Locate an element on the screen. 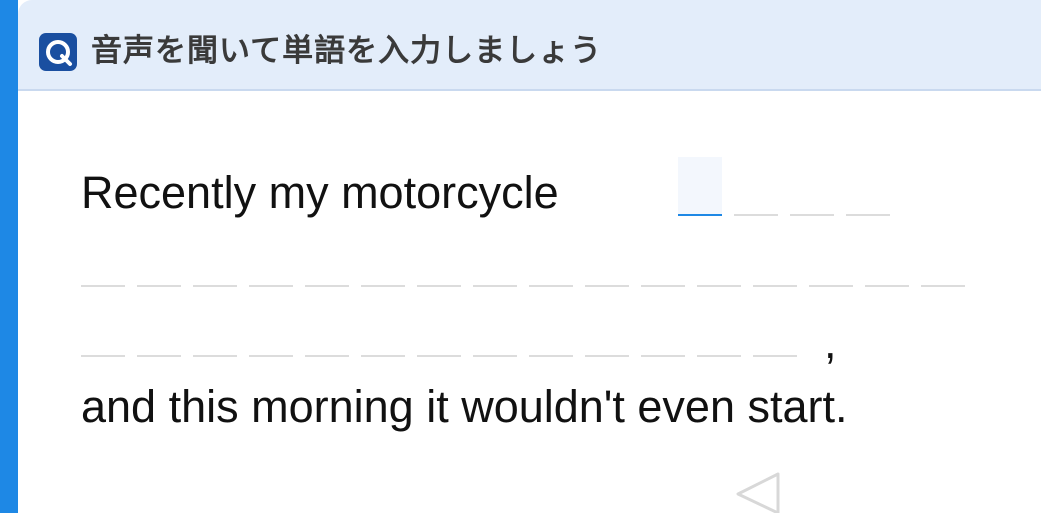 The height and width of the screenshot is (513, 1041). app-logo-icon is located at coordinates (58, 52).